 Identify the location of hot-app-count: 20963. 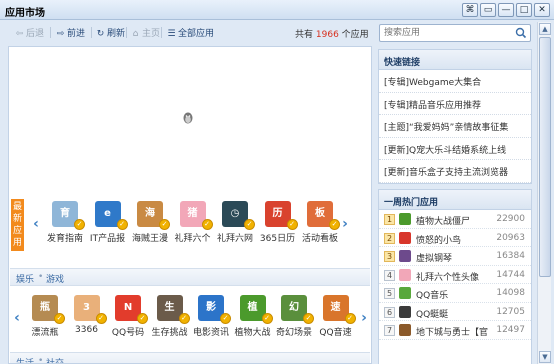
(510, 237).